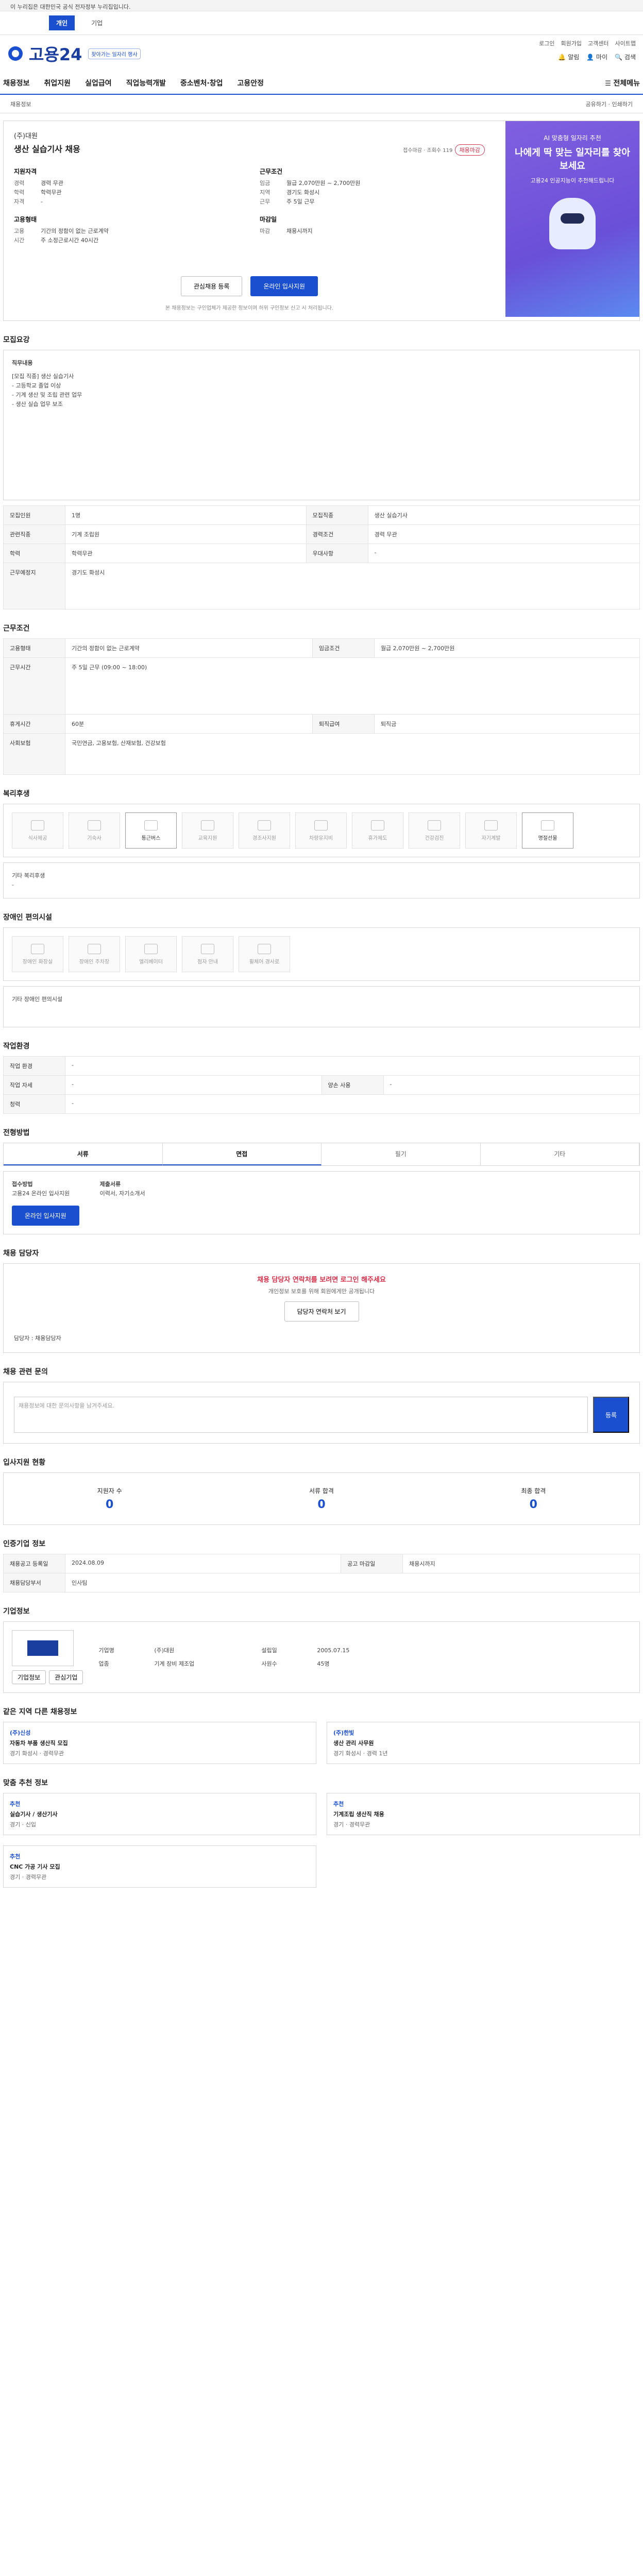 This screenshot has width=643, height=2576. I want to click on view-status: 접수마감 · 조회수 119, so click(428, 151).